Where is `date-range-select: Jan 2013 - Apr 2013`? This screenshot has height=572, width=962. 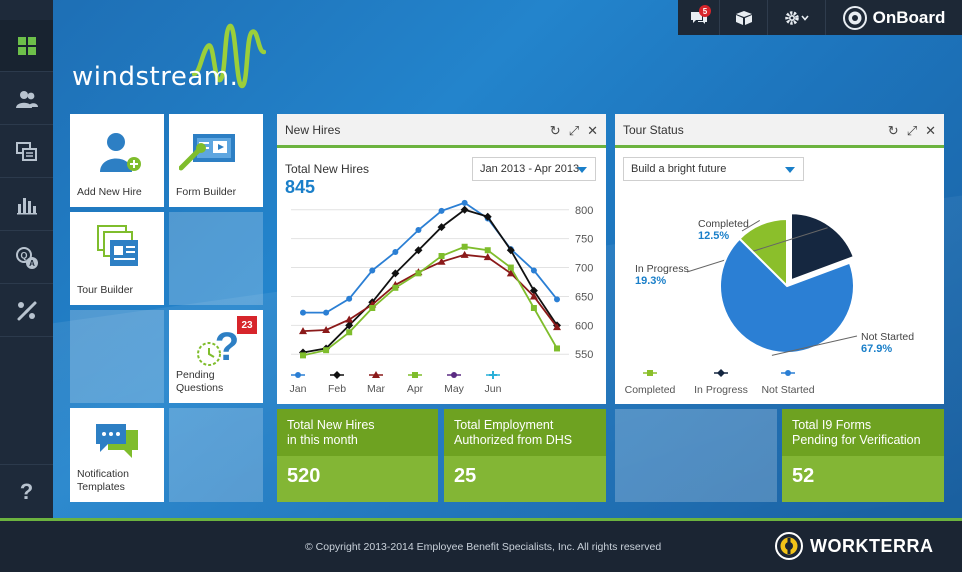
date-range-select: Jan 2013 - Apr 2013 is located at coordinates (534, 169).